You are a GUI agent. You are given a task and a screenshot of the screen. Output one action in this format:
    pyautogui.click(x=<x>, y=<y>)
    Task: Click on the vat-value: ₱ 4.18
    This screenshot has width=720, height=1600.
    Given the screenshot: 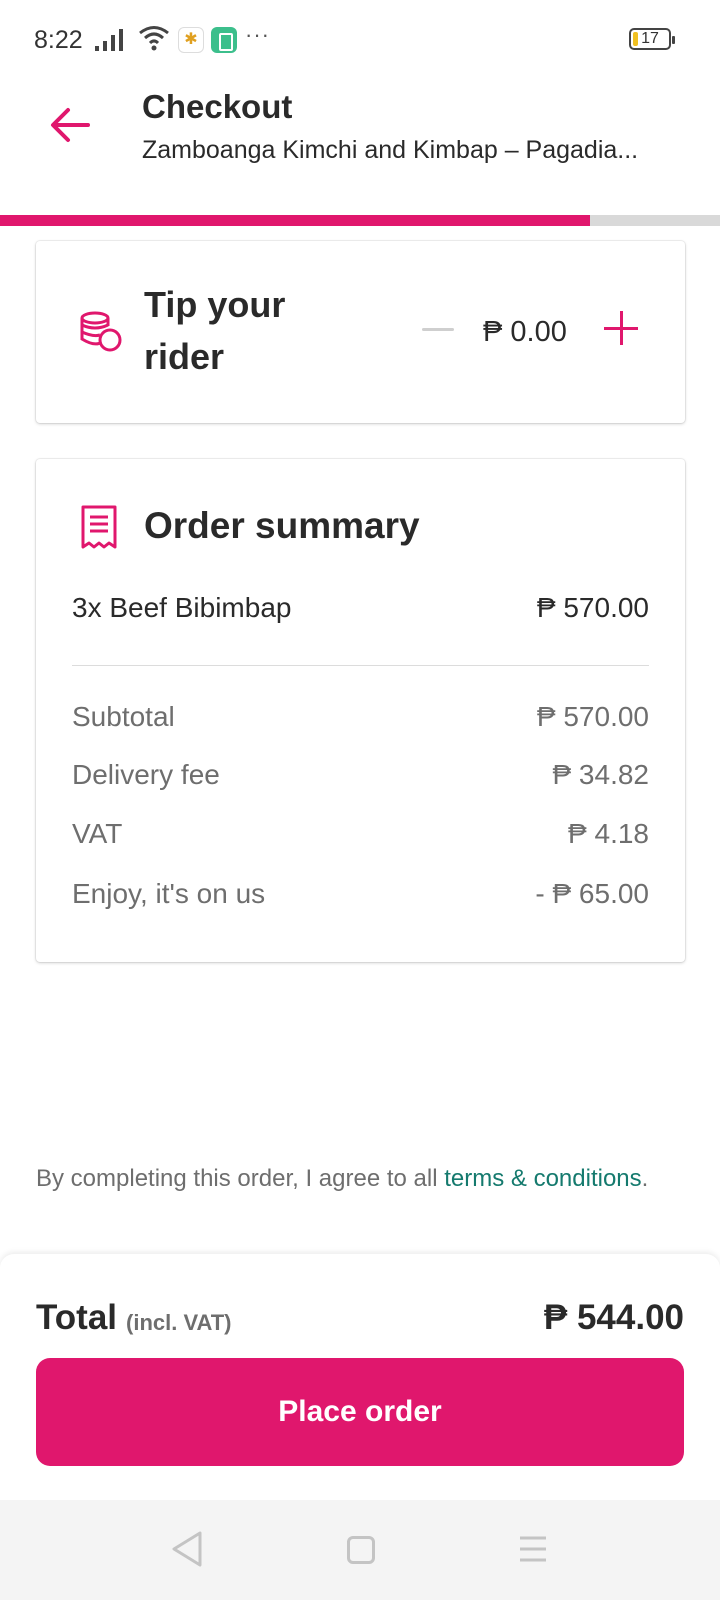 What is the action you would take?
    pyautogui.click(x=608, y=833)
    